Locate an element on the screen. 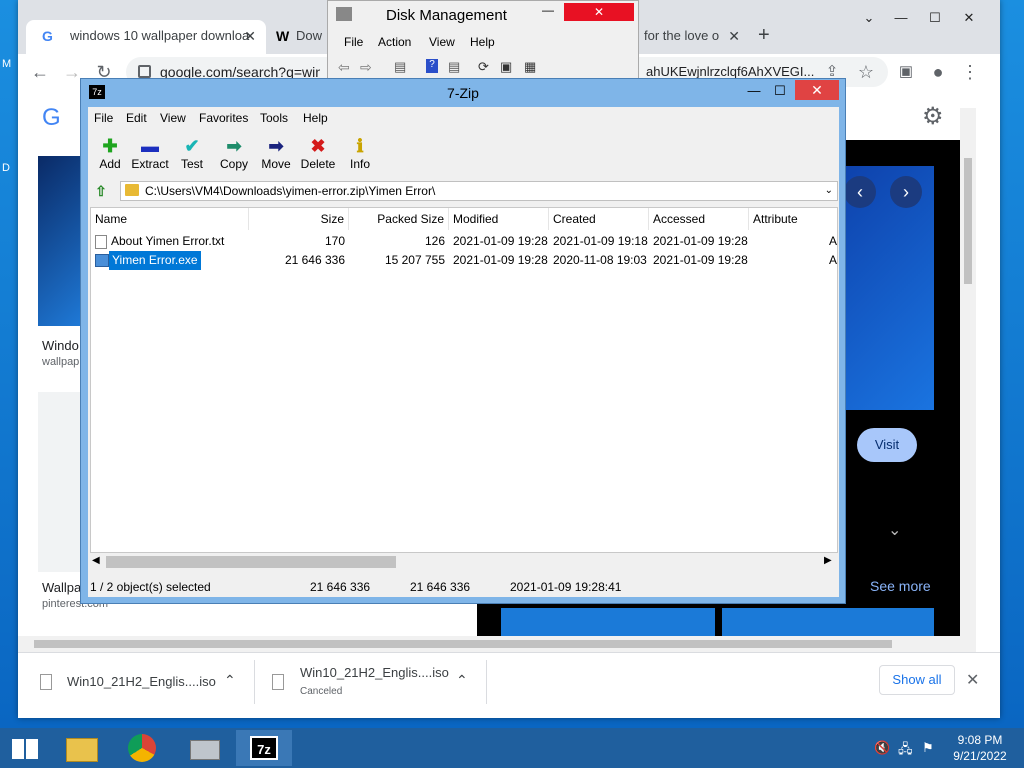  volume-muted-icon: 🔇 is located at coordinates (882, 748).